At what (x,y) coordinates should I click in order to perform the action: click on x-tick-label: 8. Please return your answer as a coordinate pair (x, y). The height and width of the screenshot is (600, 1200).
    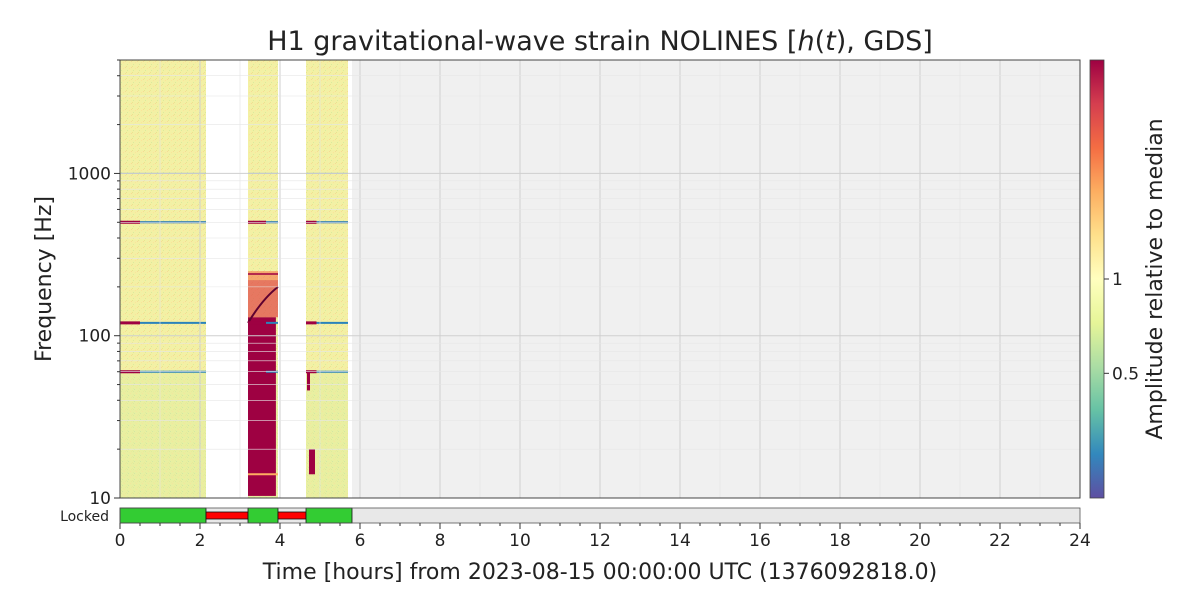
    Looking at the image, I should click on (440, 541).